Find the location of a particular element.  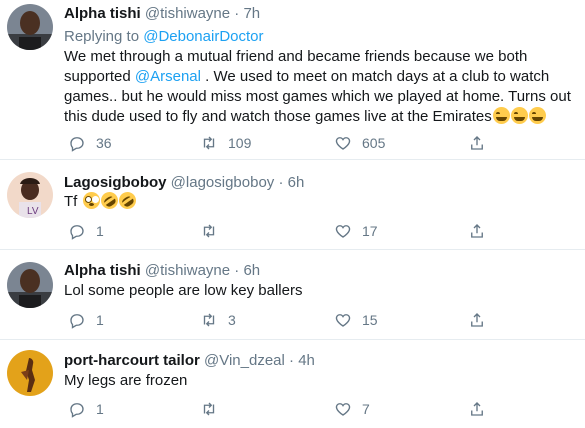

replying-to-label: Replying to is located at coordinates (104, 36).